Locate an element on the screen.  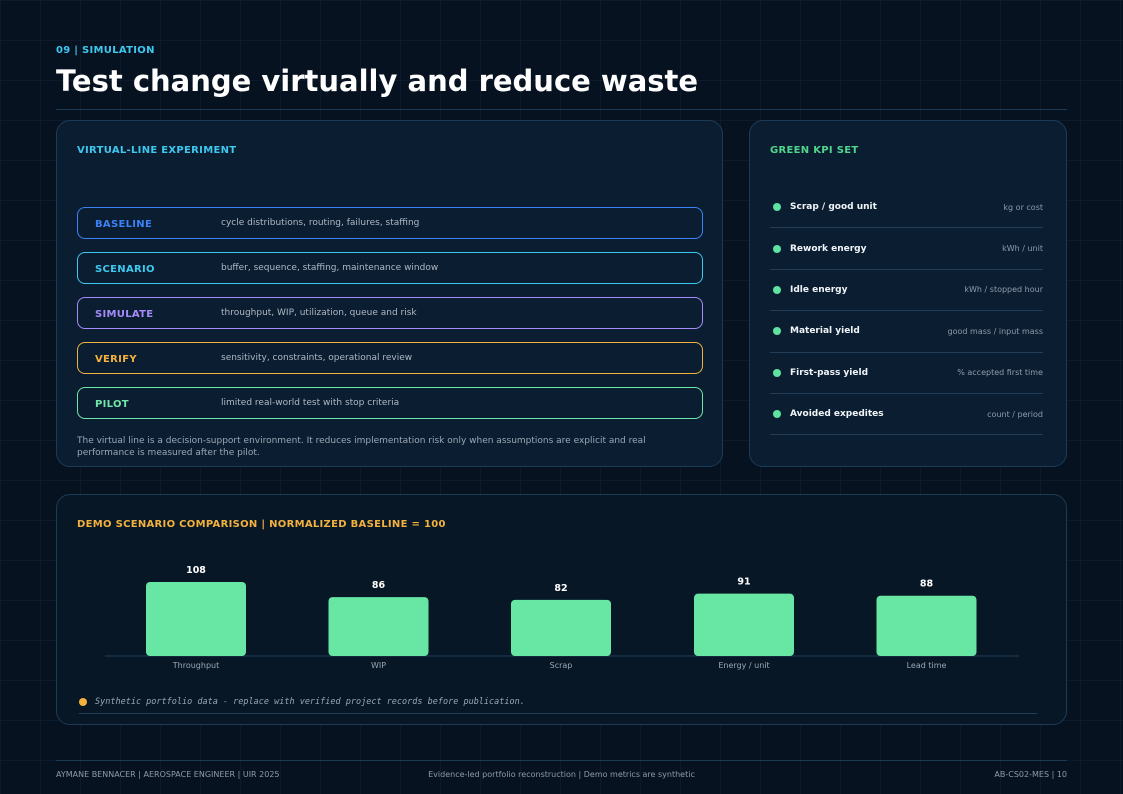
kpi-item: Idle energy kWh / stopped hour is located at coordinates (906, 291).